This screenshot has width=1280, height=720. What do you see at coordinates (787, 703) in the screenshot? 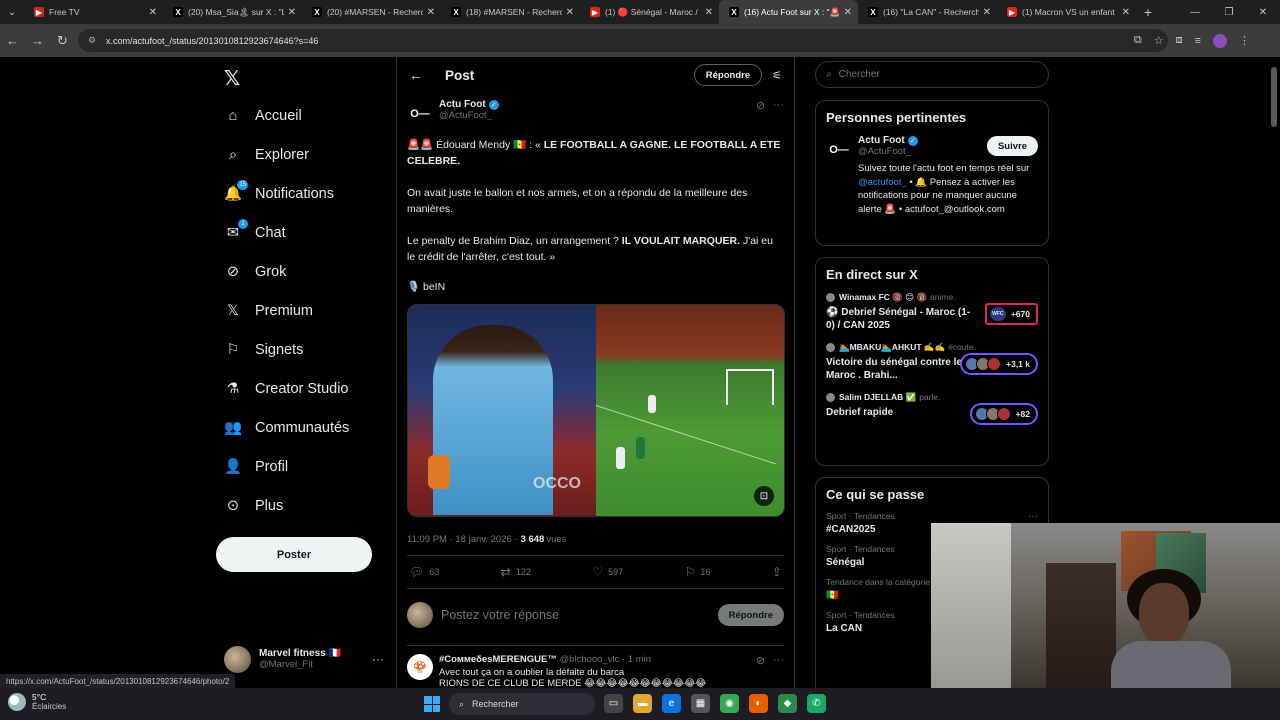
I see `app-icon: ◆` at bounding box center [787, 703].